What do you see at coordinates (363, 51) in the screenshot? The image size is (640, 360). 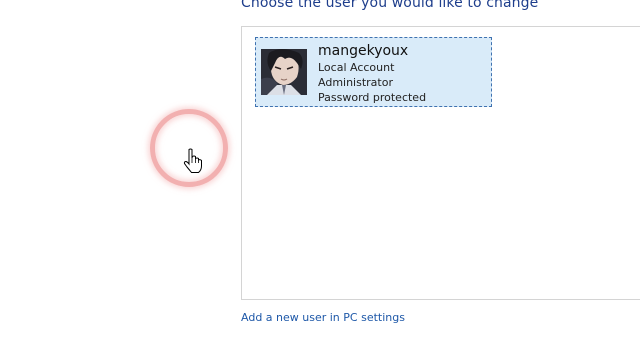 I see `user-name: mangekyoux` at bounding box center [363, 51].